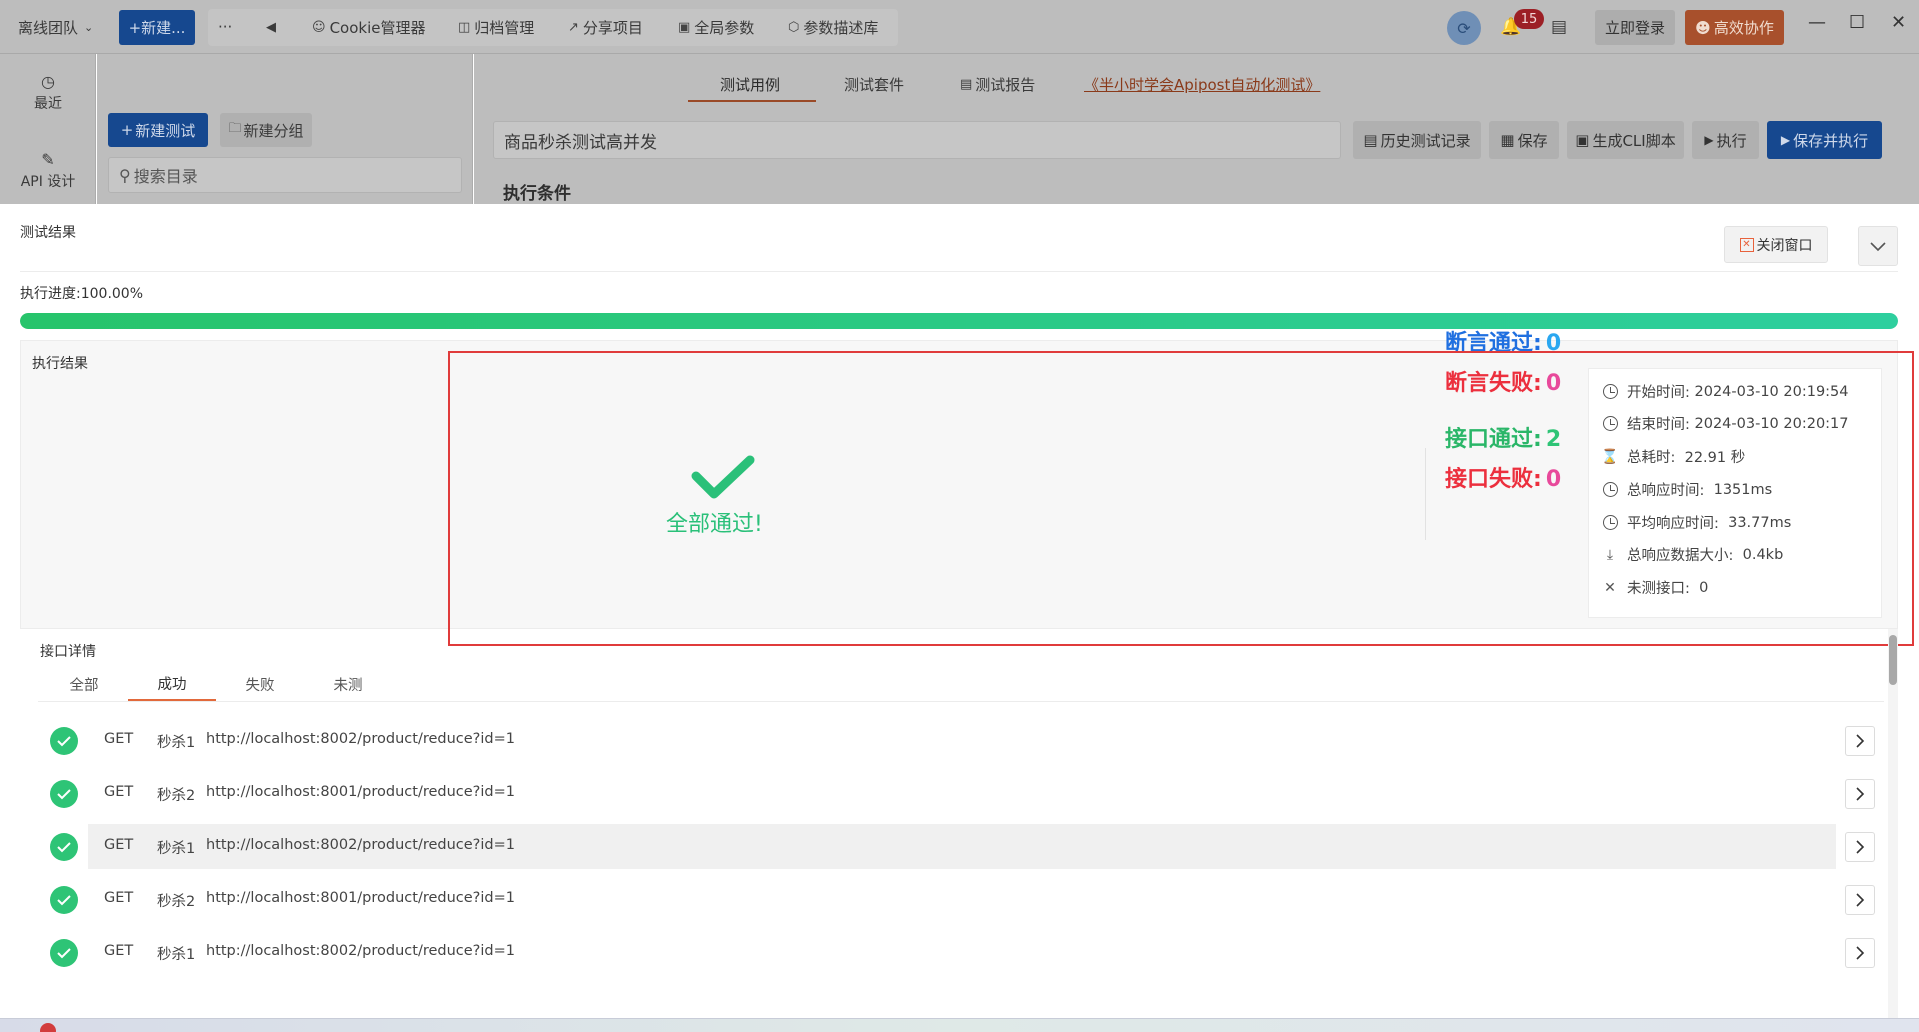 Image resolution: width=1919 pixels, height=1032 pixels. Describe the element at coordinates (1898, 22) in the screenshot. I see `close-window-icon: ✕` at that location.